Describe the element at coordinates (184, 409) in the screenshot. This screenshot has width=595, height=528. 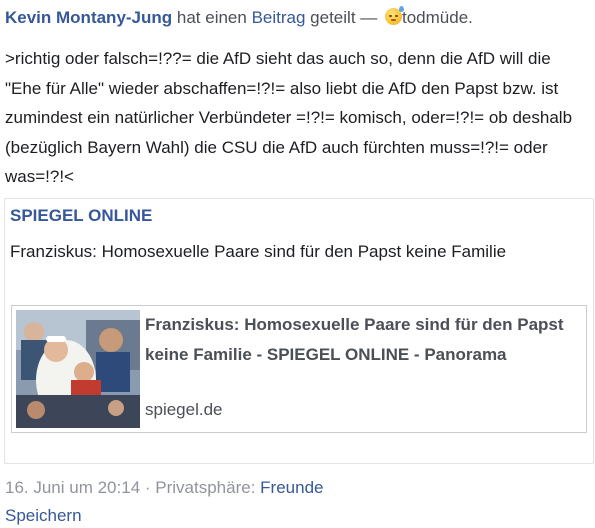
I see `card-domain: spiegel.de` at that location.